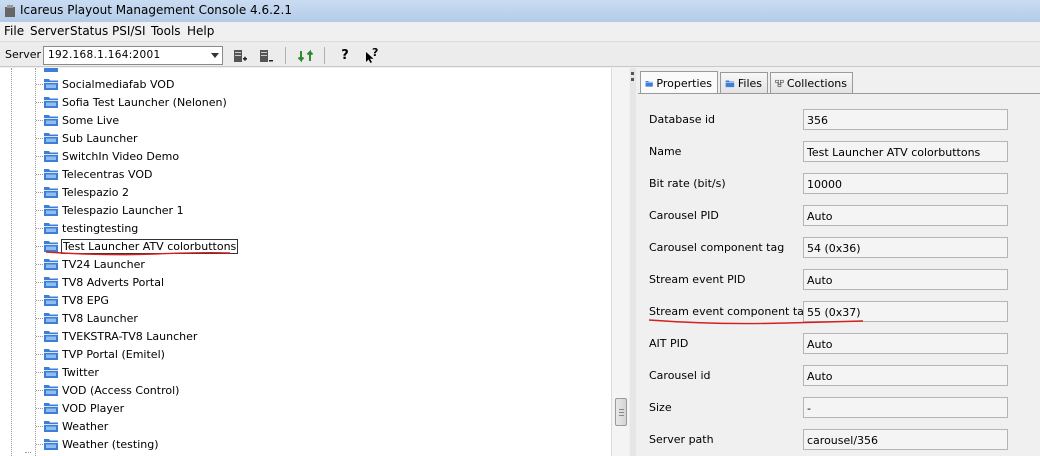 Image resolution: width=1040 pixels, height=456 pixels. Describe the element at coordinates (98, 444) in the screenshot. I see `tree-item: Weather (testing)` at that location.